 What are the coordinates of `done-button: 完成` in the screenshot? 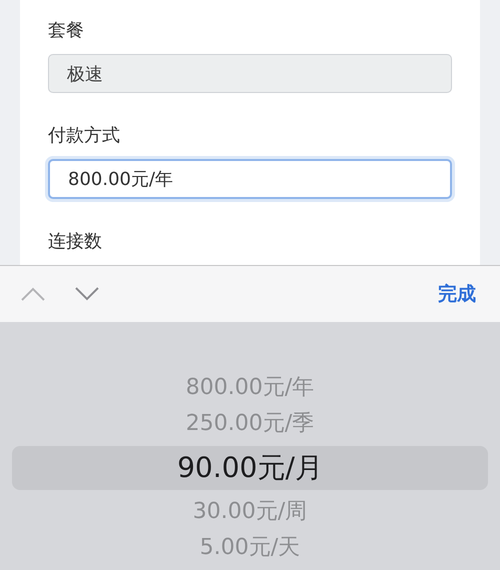 It's located at (457, 294).